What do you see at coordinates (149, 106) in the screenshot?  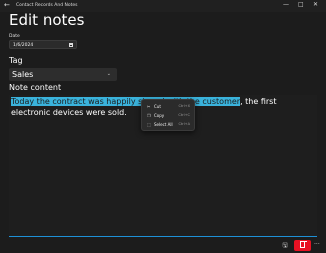 I see `cut-icon: ✂` at bounding box center [149, 106].